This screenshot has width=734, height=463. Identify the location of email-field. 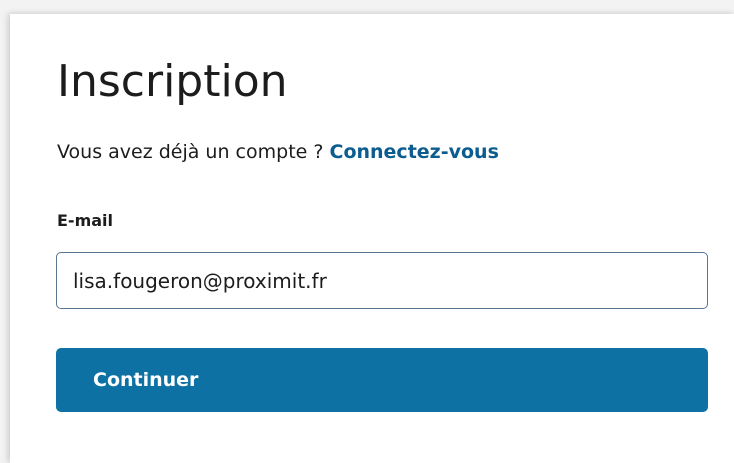
(382, 280).